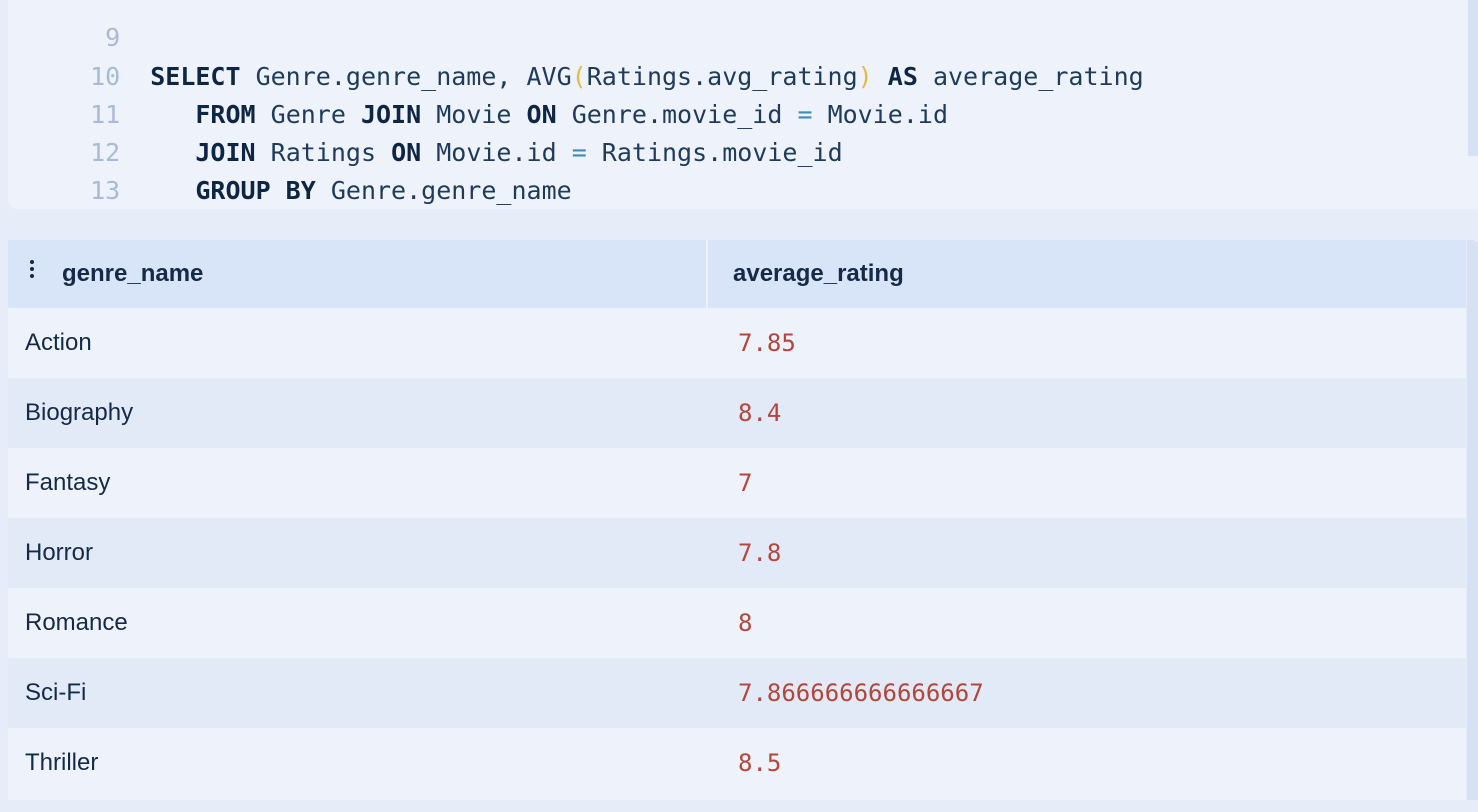  I want to click on code-text: average_rating, so click(1030, 76).